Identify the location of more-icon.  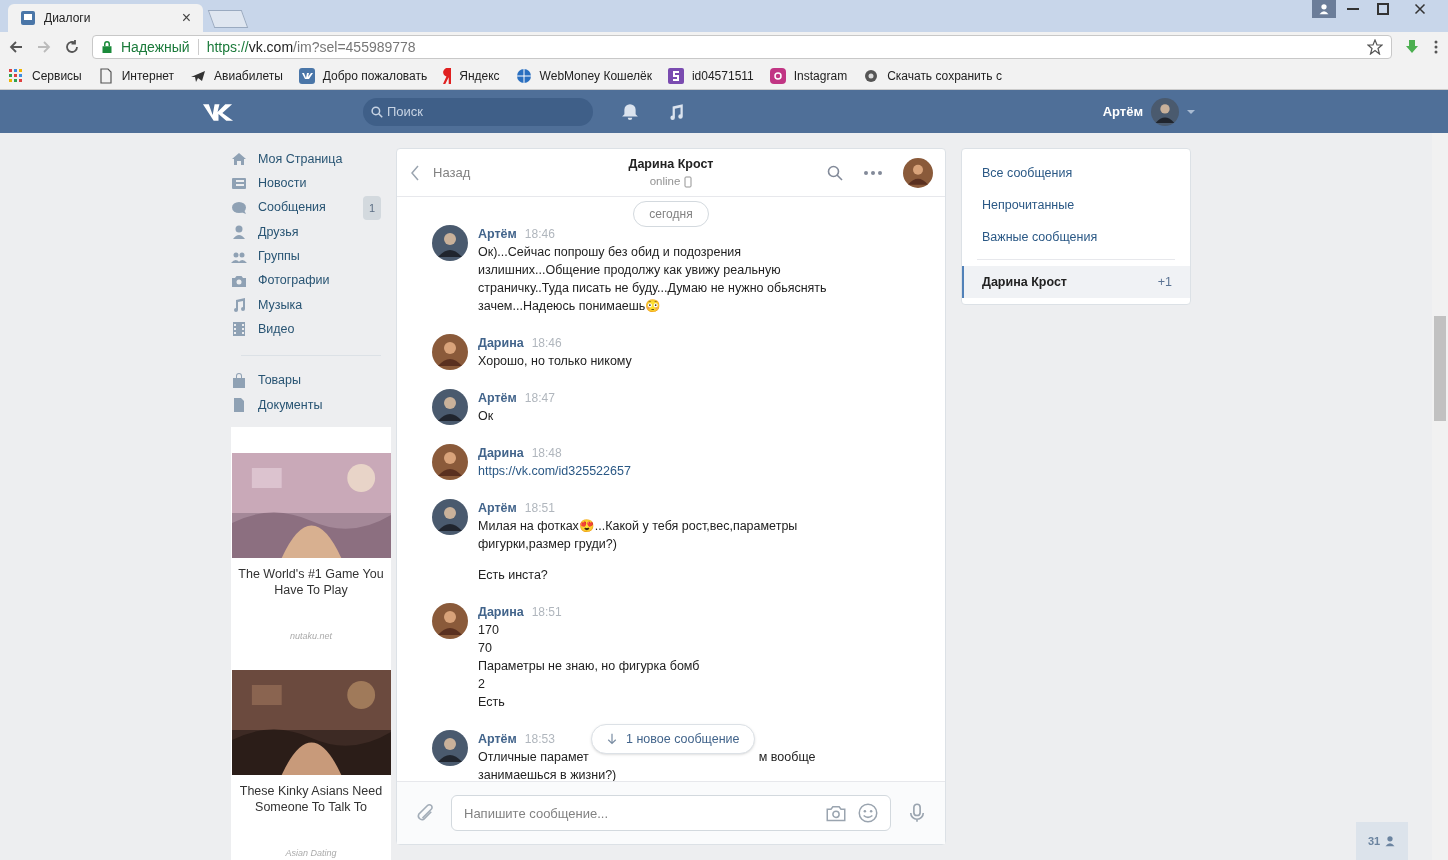
(873, 172).